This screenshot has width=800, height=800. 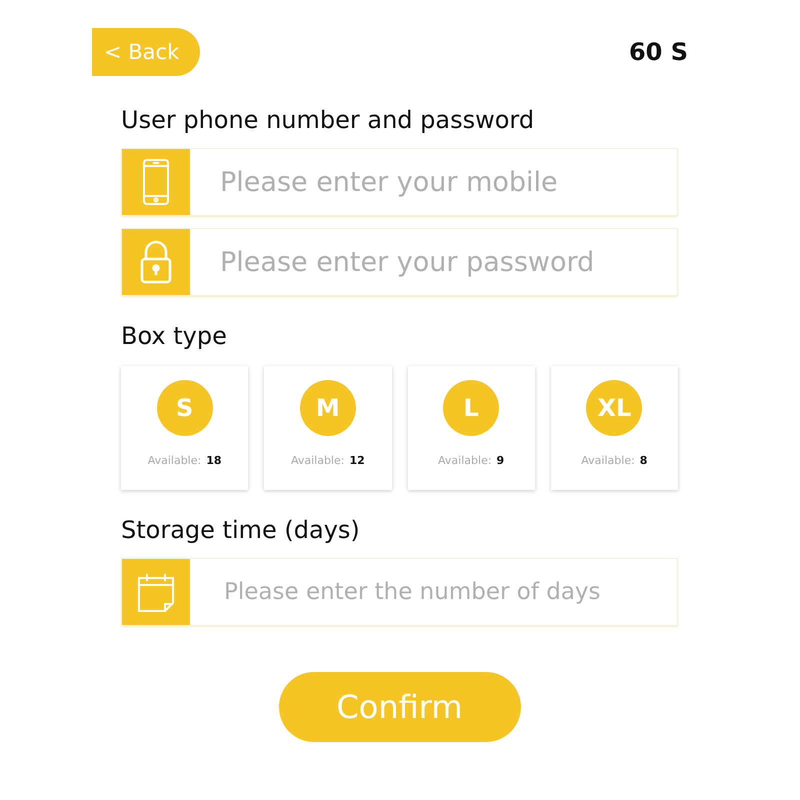 I want to click on input-field: Please enter your password, so click(x=399, y=262).